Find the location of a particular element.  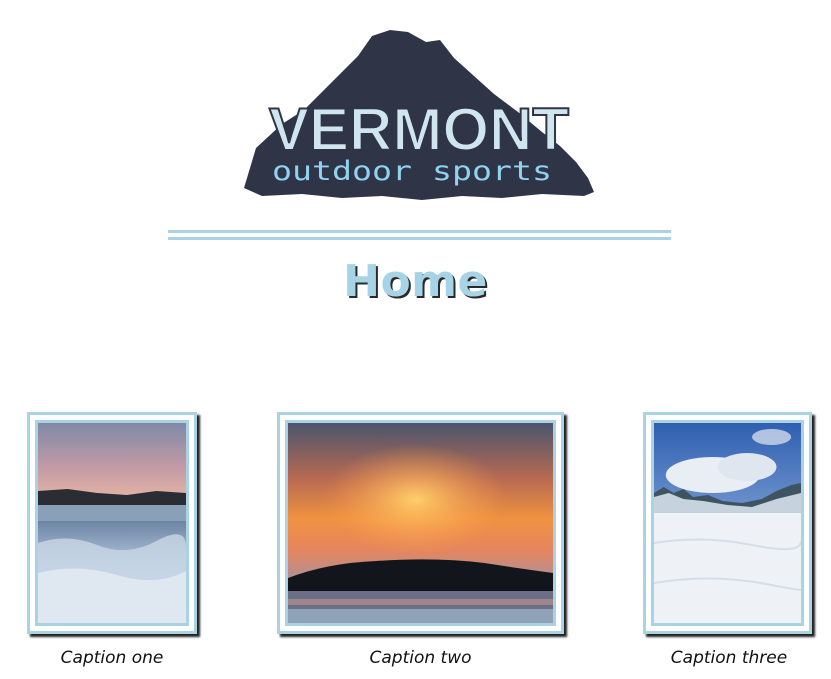

photo-lake-sunset is located at coordinates (420, 523).